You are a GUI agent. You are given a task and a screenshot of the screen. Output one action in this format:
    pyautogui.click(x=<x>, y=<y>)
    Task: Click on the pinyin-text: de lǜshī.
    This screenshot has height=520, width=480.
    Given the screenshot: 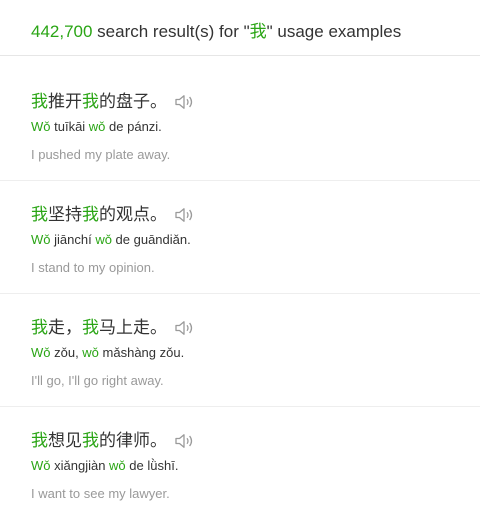 What is the action you would take?
    pyautogui.click(x=152, y=465)
    